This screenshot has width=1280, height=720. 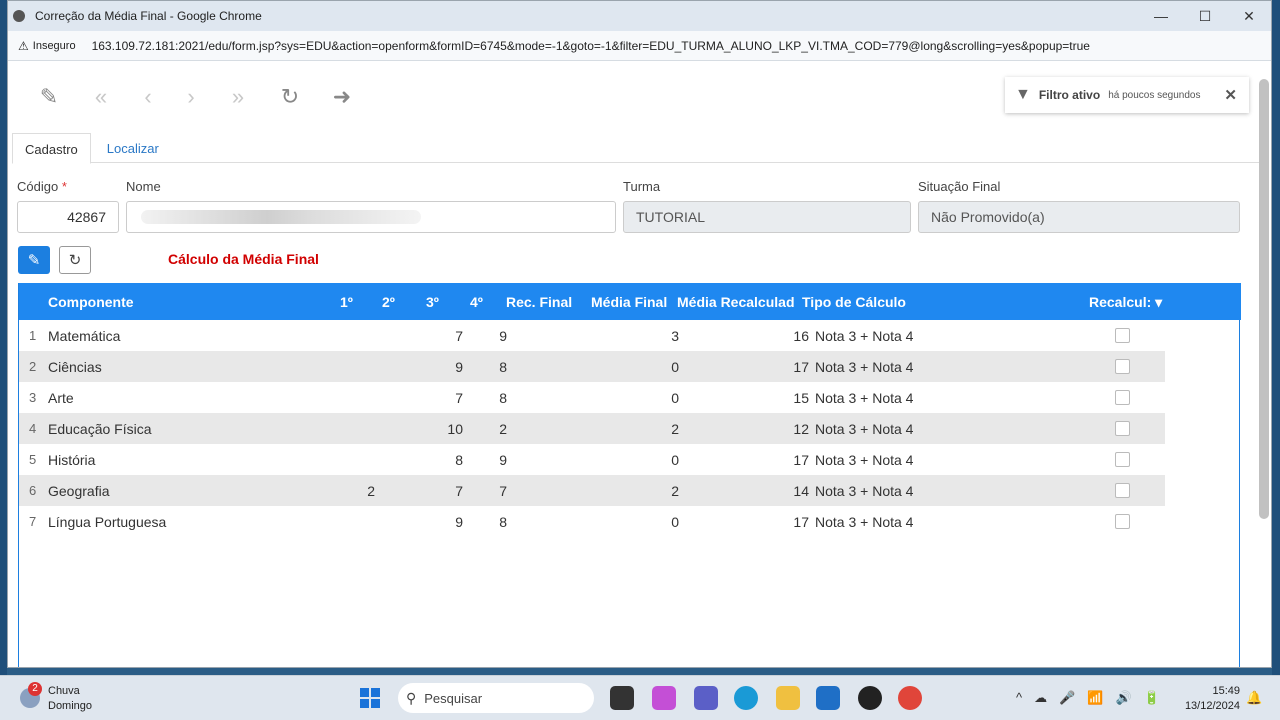 I want to click on table-row: 5 História 8 9 0 17 Nota 3 + Nota 4, so click(x=592, y=459).